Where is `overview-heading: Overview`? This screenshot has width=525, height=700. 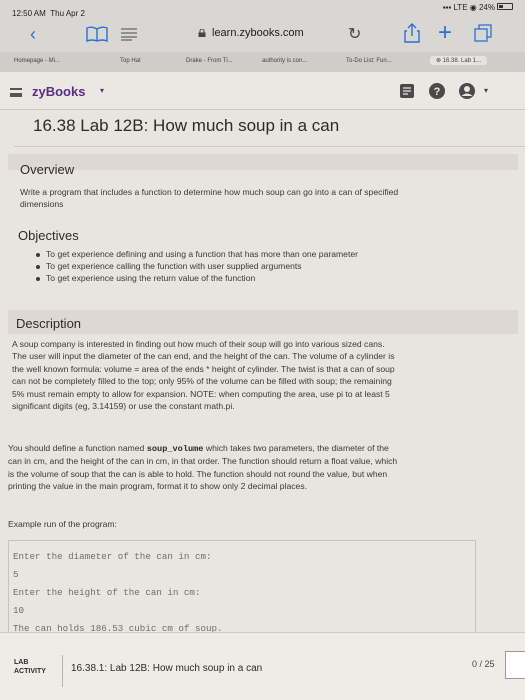
overview-heading: Overview is located at coordinates (47, 169).